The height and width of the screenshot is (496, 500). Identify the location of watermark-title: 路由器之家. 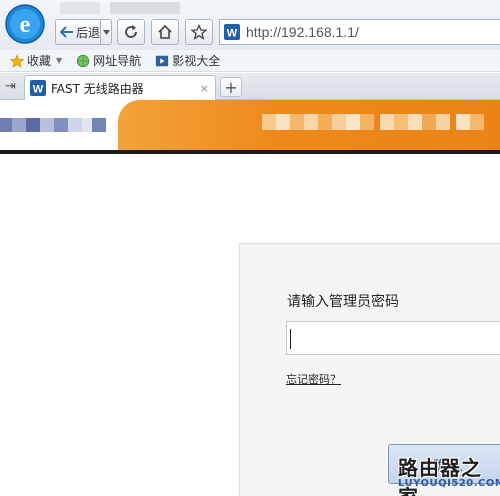
(440, 476).